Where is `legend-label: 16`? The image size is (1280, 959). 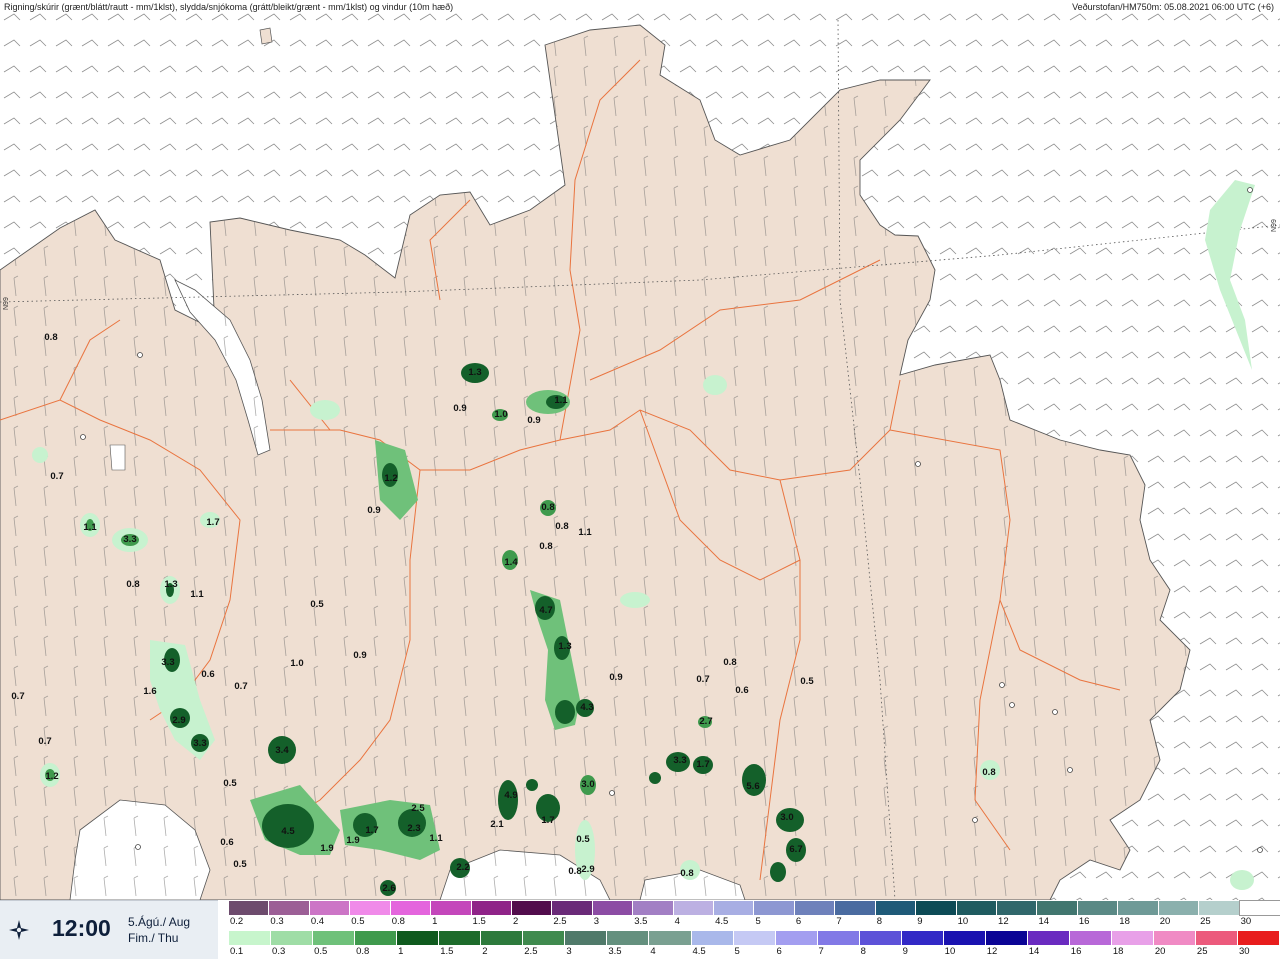 legend-label: 16 is located at coordinates (1084, 921).